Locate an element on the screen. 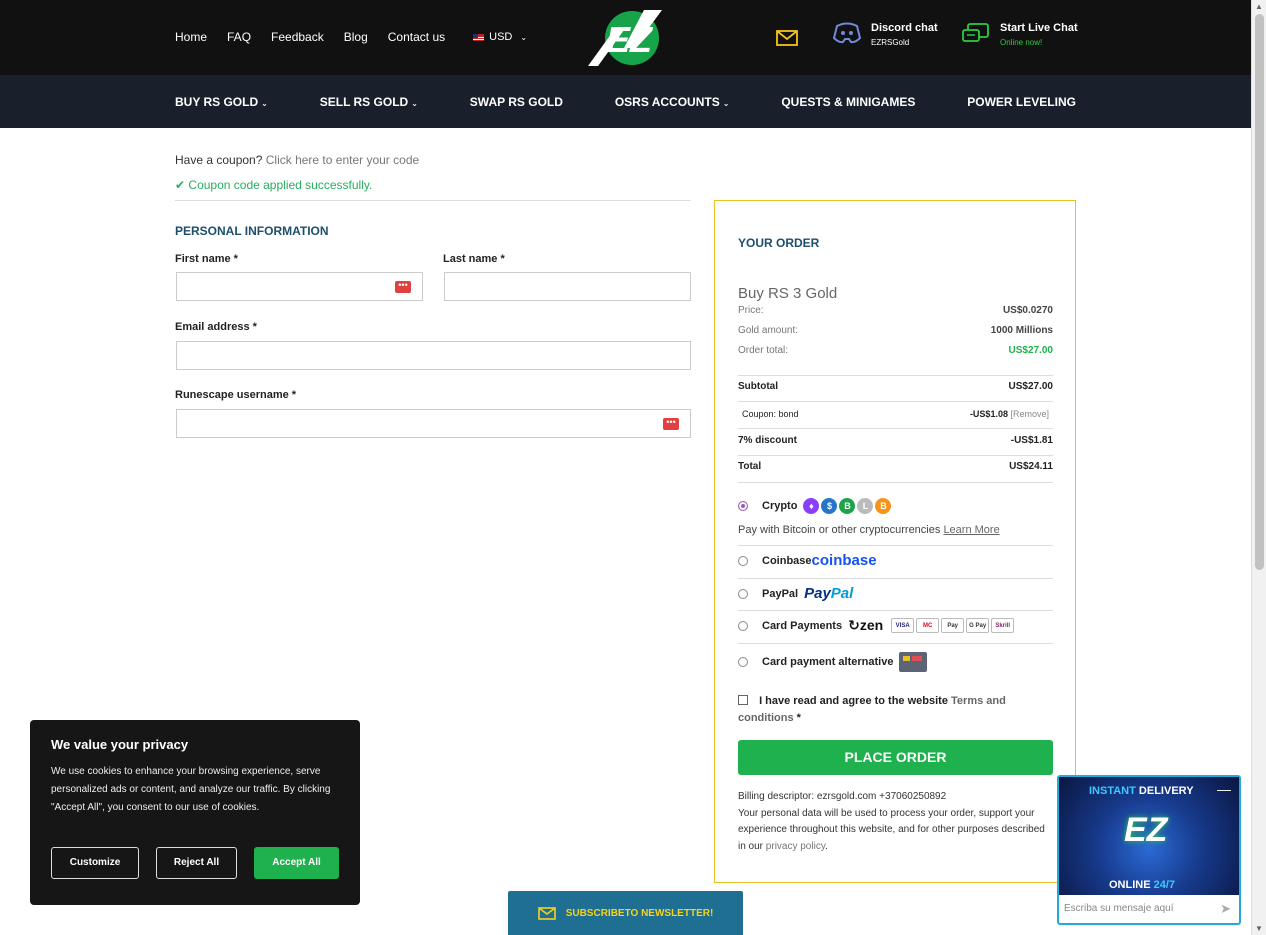  reject-all-button: Reject All is located at coordinates (196, 863).